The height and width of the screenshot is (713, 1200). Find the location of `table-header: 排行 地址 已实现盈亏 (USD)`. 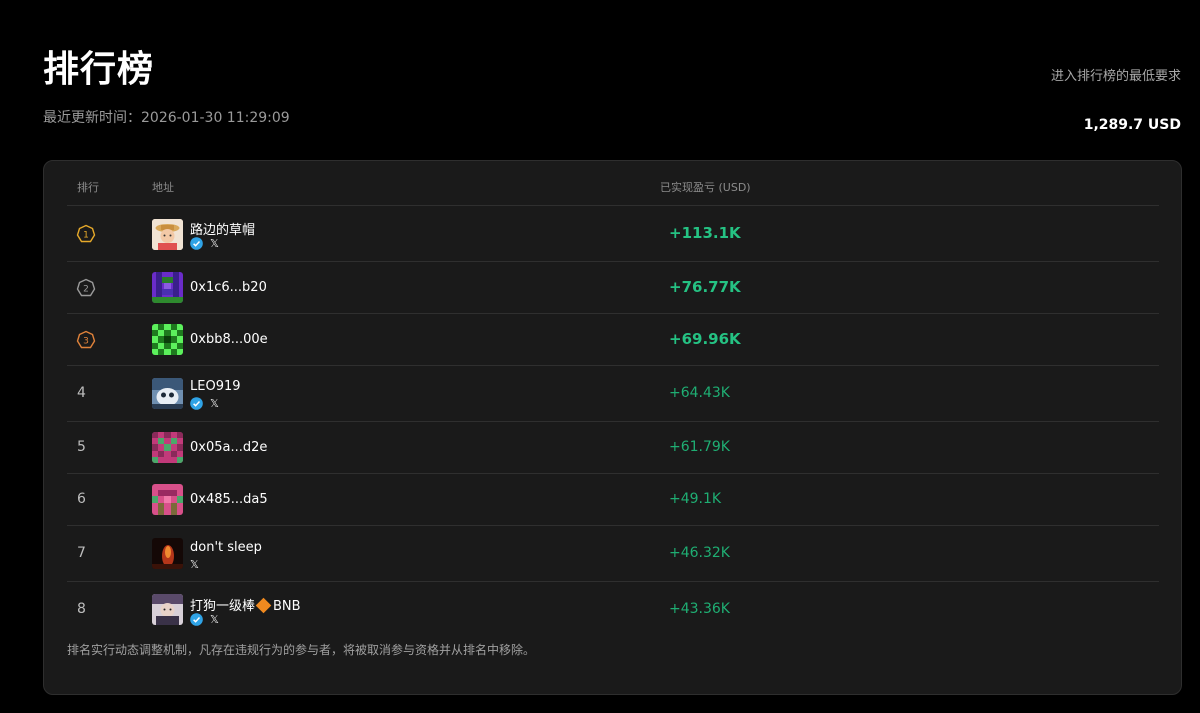

table-header: 排行 地址 已实现盈亏 (USD) is located at coordinates (613, 183).